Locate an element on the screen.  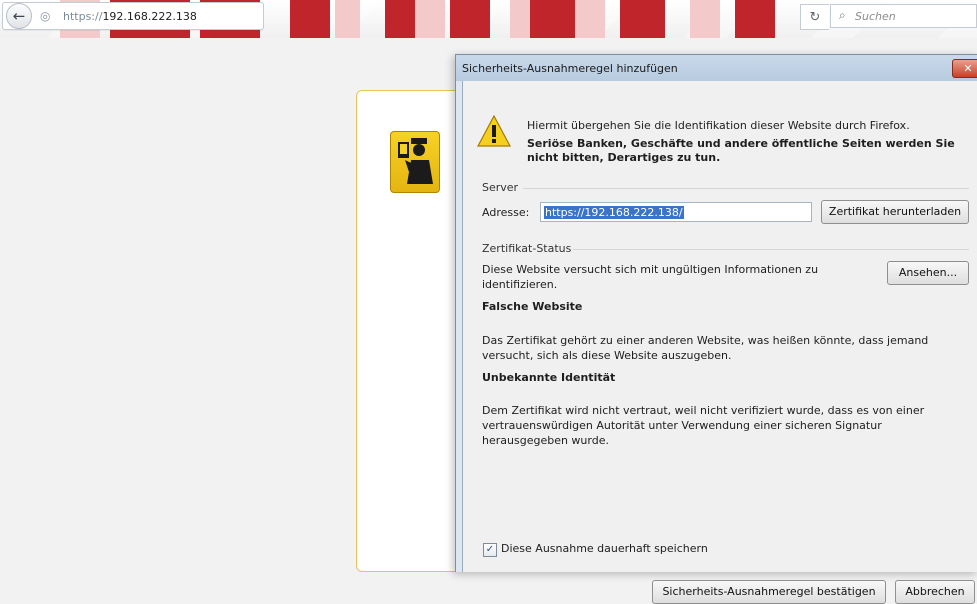
server-group-label: Server is located at coordinates (500, 187).